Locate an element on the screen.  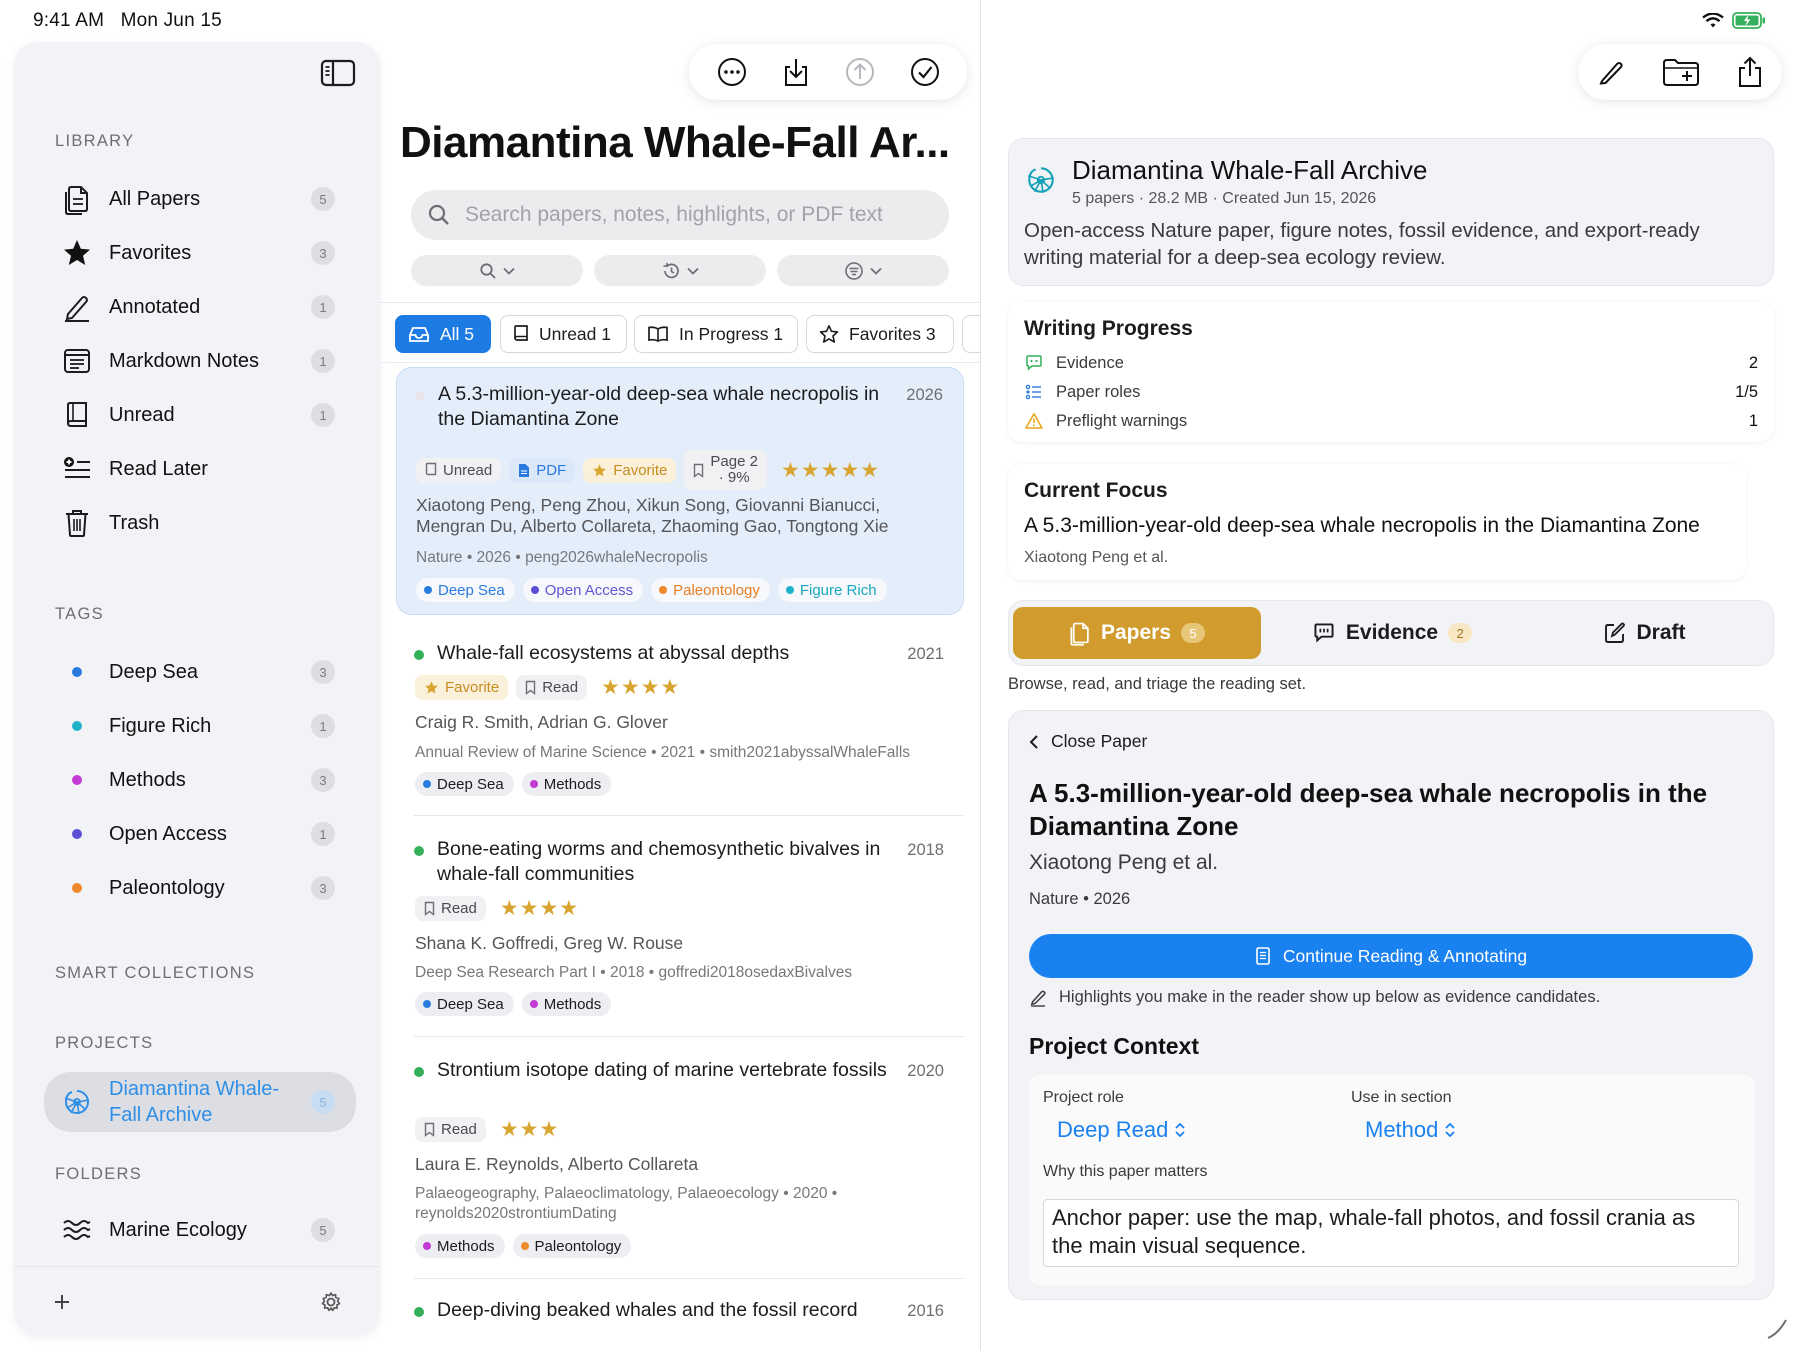
progress-value: 1 is located at coordinates (1753, 420).